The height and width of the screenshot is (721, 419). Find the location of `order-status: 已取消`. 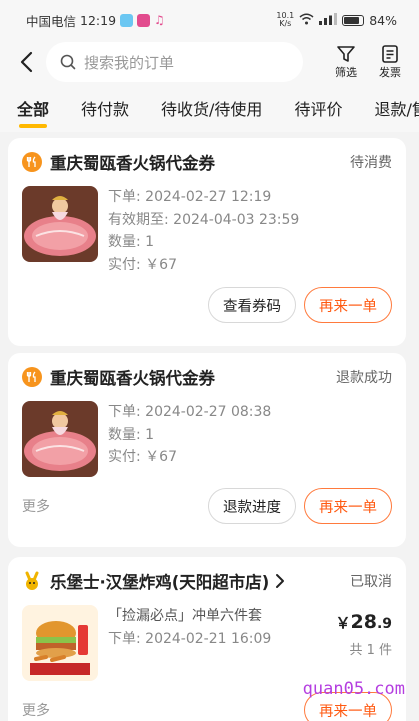

order-status: 已取消 is located at coordinates (371, 582).